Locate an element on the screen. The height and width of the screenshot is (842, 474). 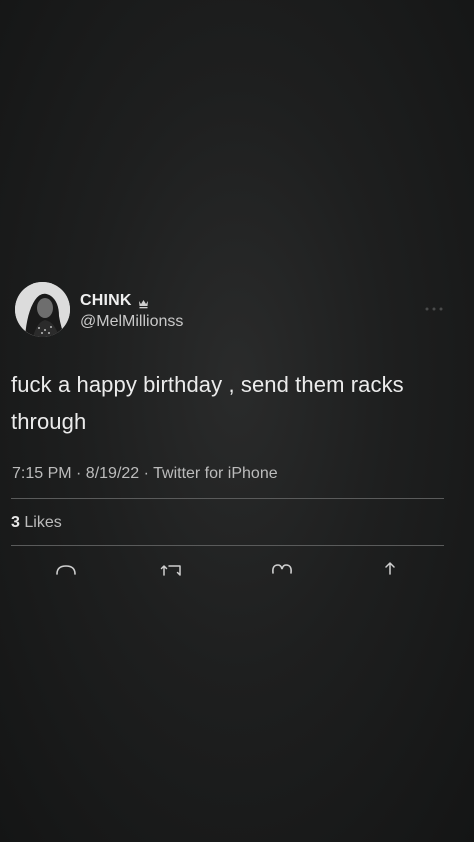
like-icon is located at coordinates (282, 569).